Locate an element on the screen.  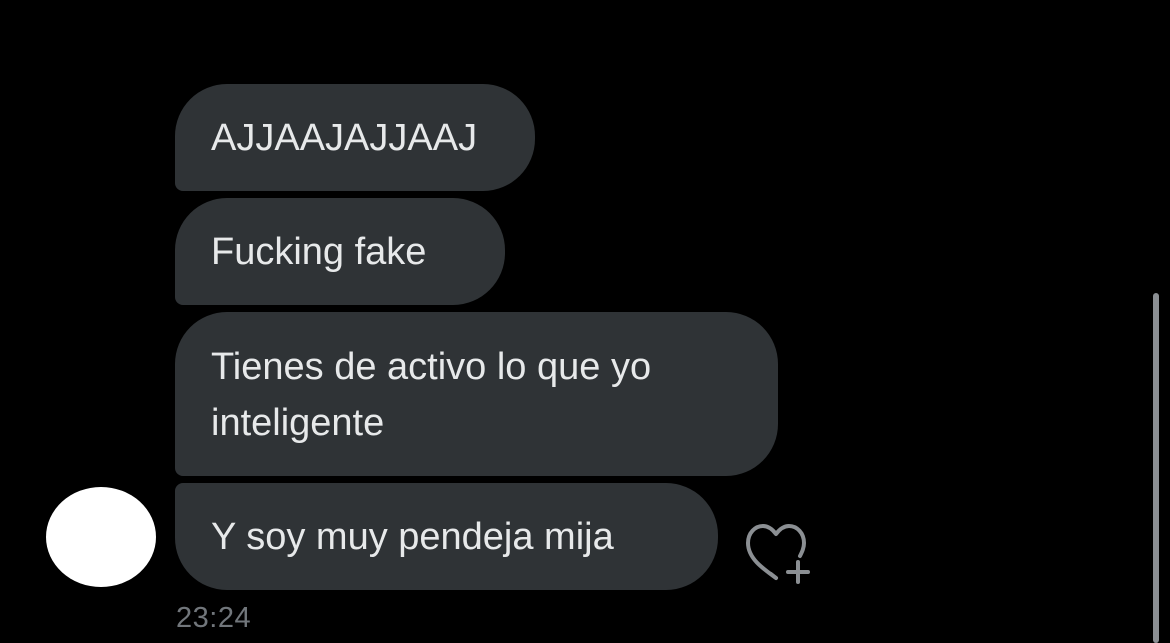
heart-plus-icon is located at coordinates (778, 554).